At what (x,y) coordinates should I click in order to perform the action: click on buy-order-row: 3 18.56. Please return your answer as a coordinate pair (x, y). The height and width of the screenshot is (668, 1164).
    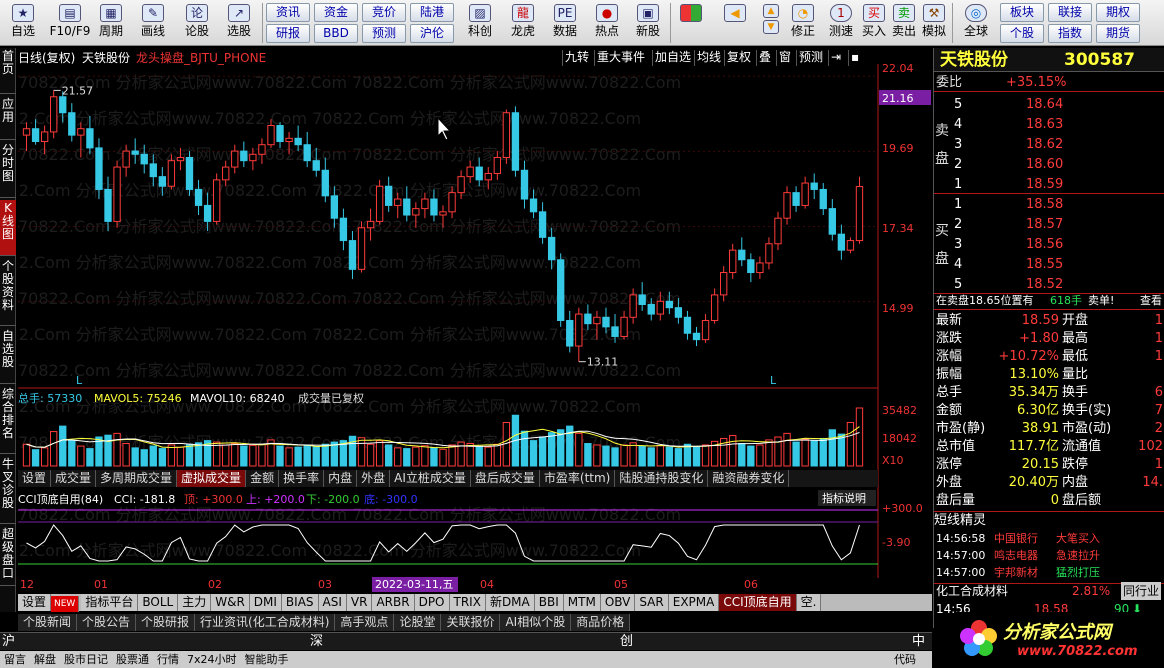
    Looking at the image, I should click on (1049, 245).